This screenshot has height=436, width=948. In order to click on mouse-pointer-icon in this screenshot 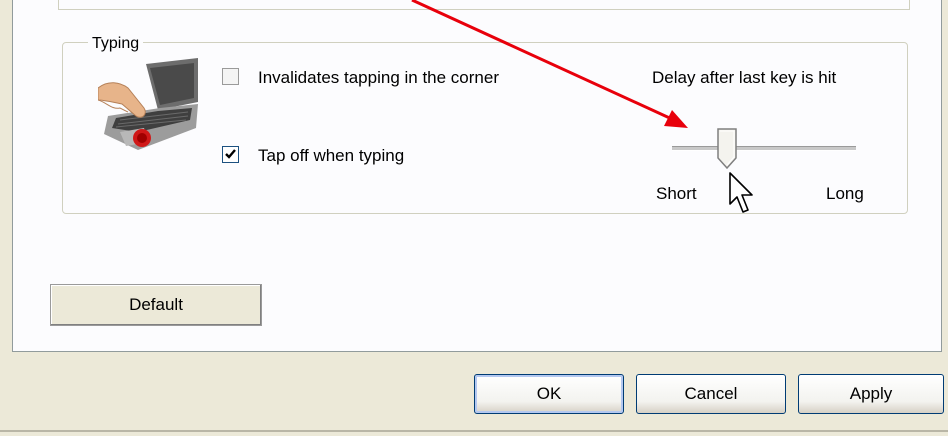, I will do `click(741, 192)`.